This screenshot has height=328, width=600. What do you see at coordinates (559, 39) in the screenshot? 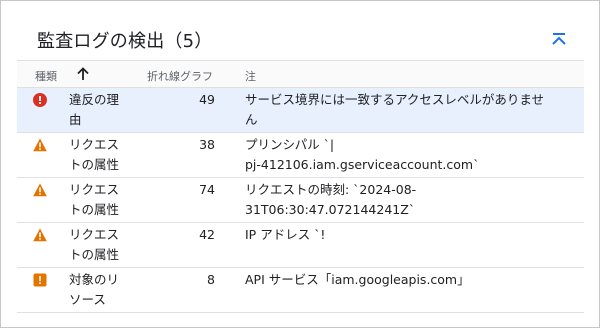
I see `collapse-up-icon` at bounding box center [559, 39].